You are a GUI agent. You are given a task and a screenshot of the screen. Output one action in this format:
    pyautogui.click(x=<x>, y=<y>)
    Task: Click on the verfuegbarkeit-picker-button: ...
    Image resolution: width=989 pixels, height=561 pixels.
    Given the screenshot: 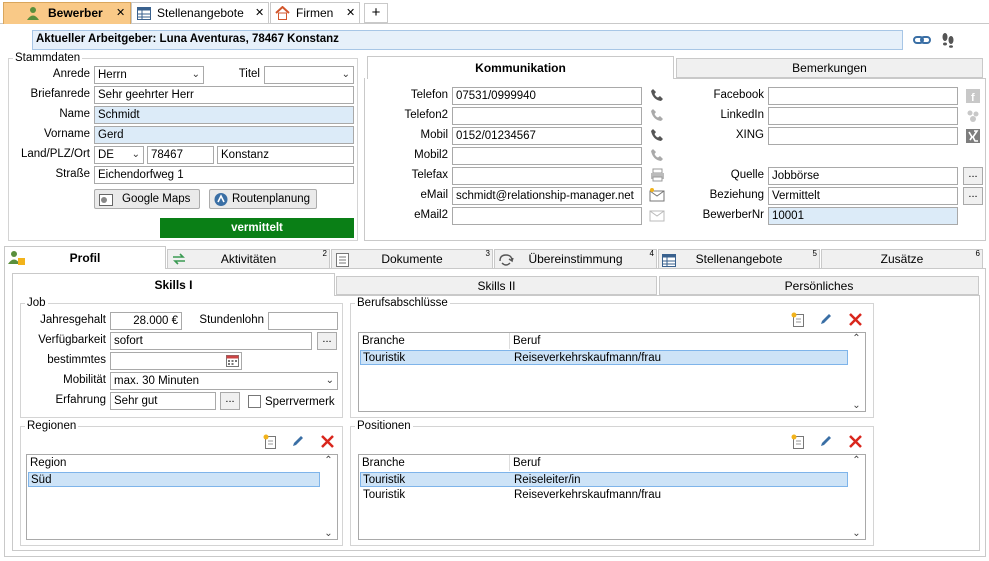 What is the action you would take?
    pyautogui.click(x=327, y=341)
    